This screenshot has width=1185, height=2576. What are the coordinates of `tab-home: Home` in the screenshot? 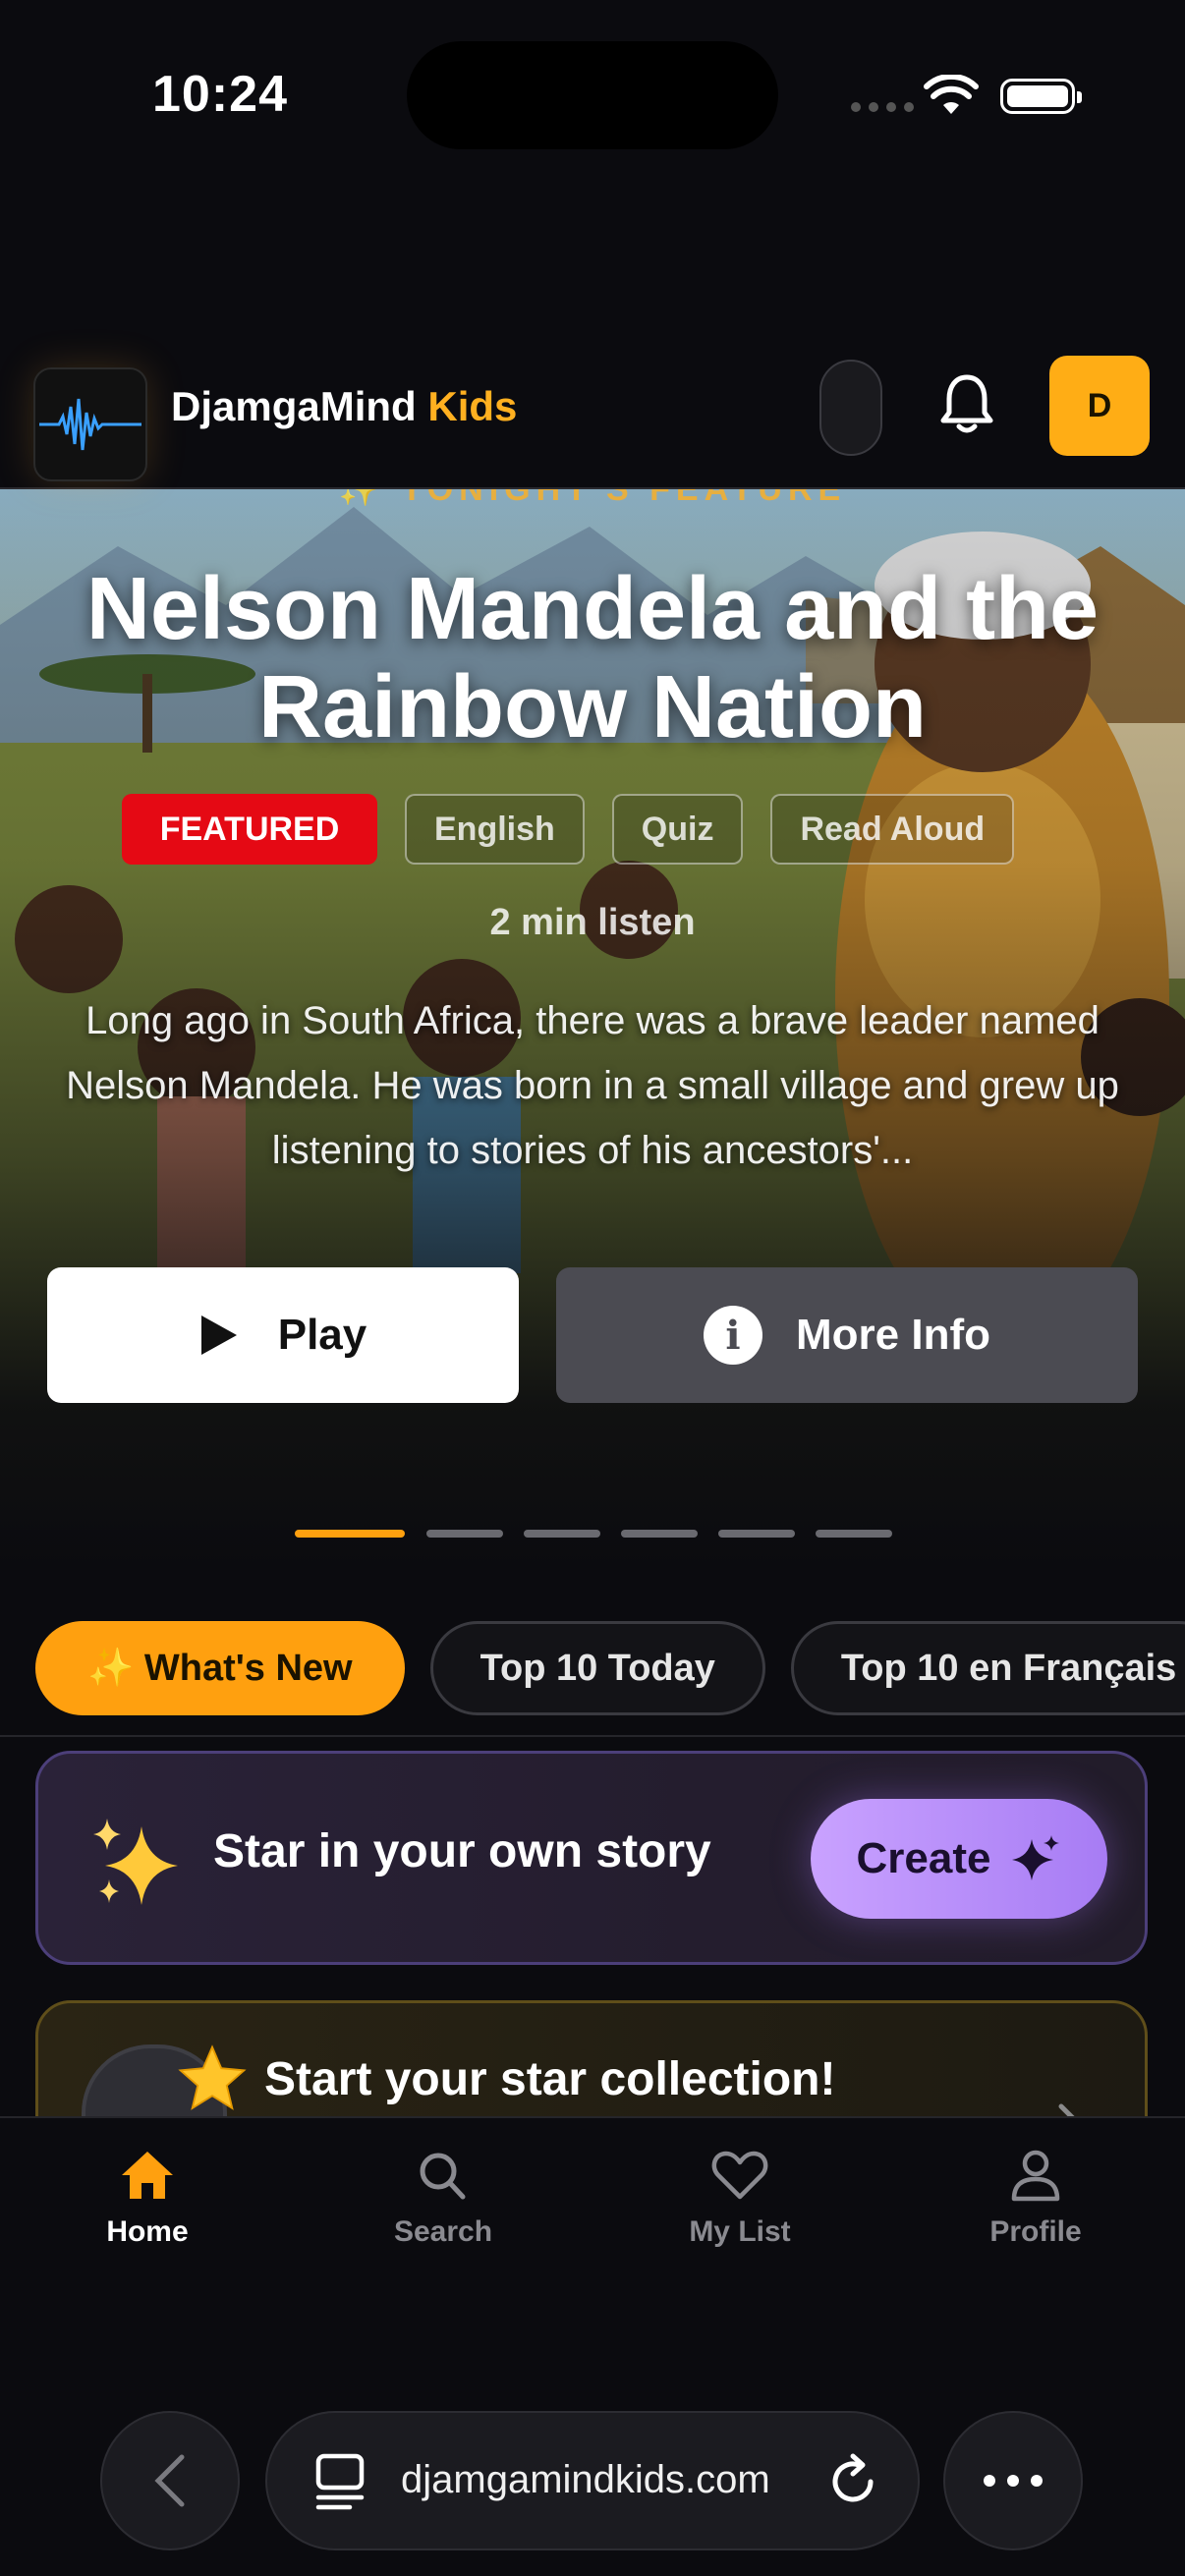 It's located at (148, 2198).